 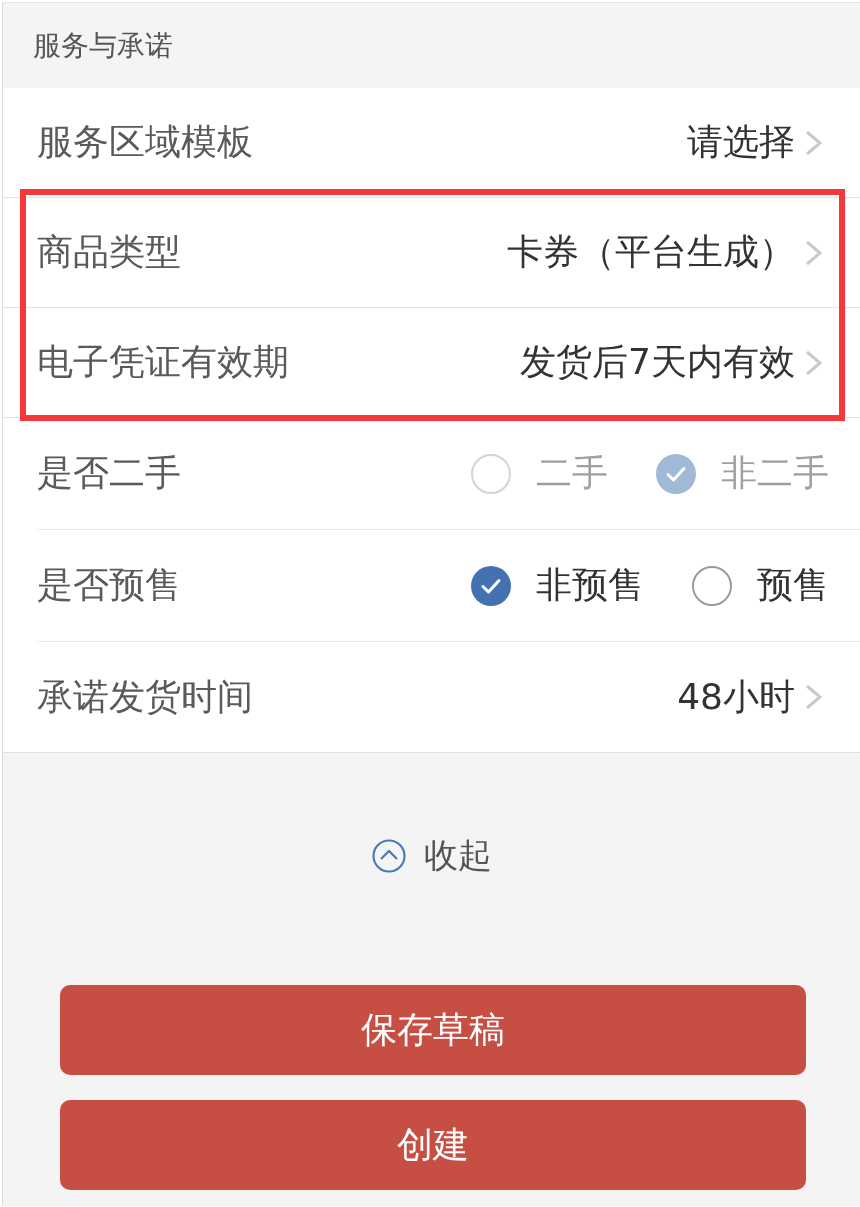 I want to click on field-value: 48小时, so click(x=736, y=697).